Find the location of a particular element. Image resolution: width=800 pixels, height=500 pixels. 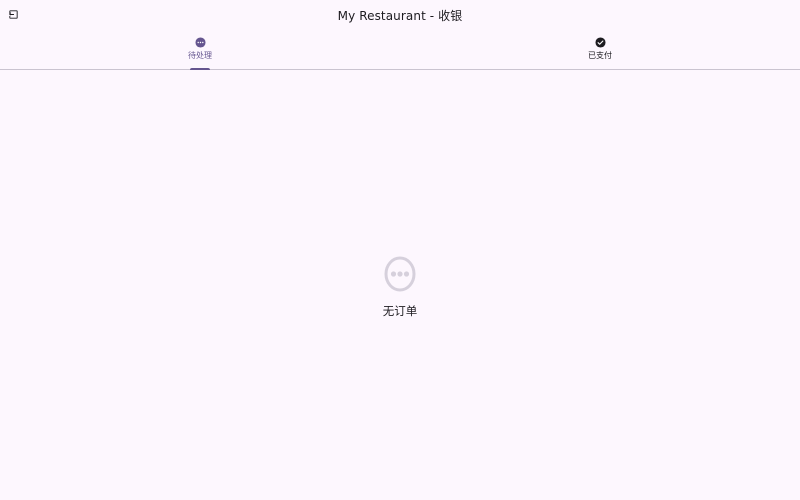

page-title: My Restaurant - 收银 is located at coordinates (400, 16).